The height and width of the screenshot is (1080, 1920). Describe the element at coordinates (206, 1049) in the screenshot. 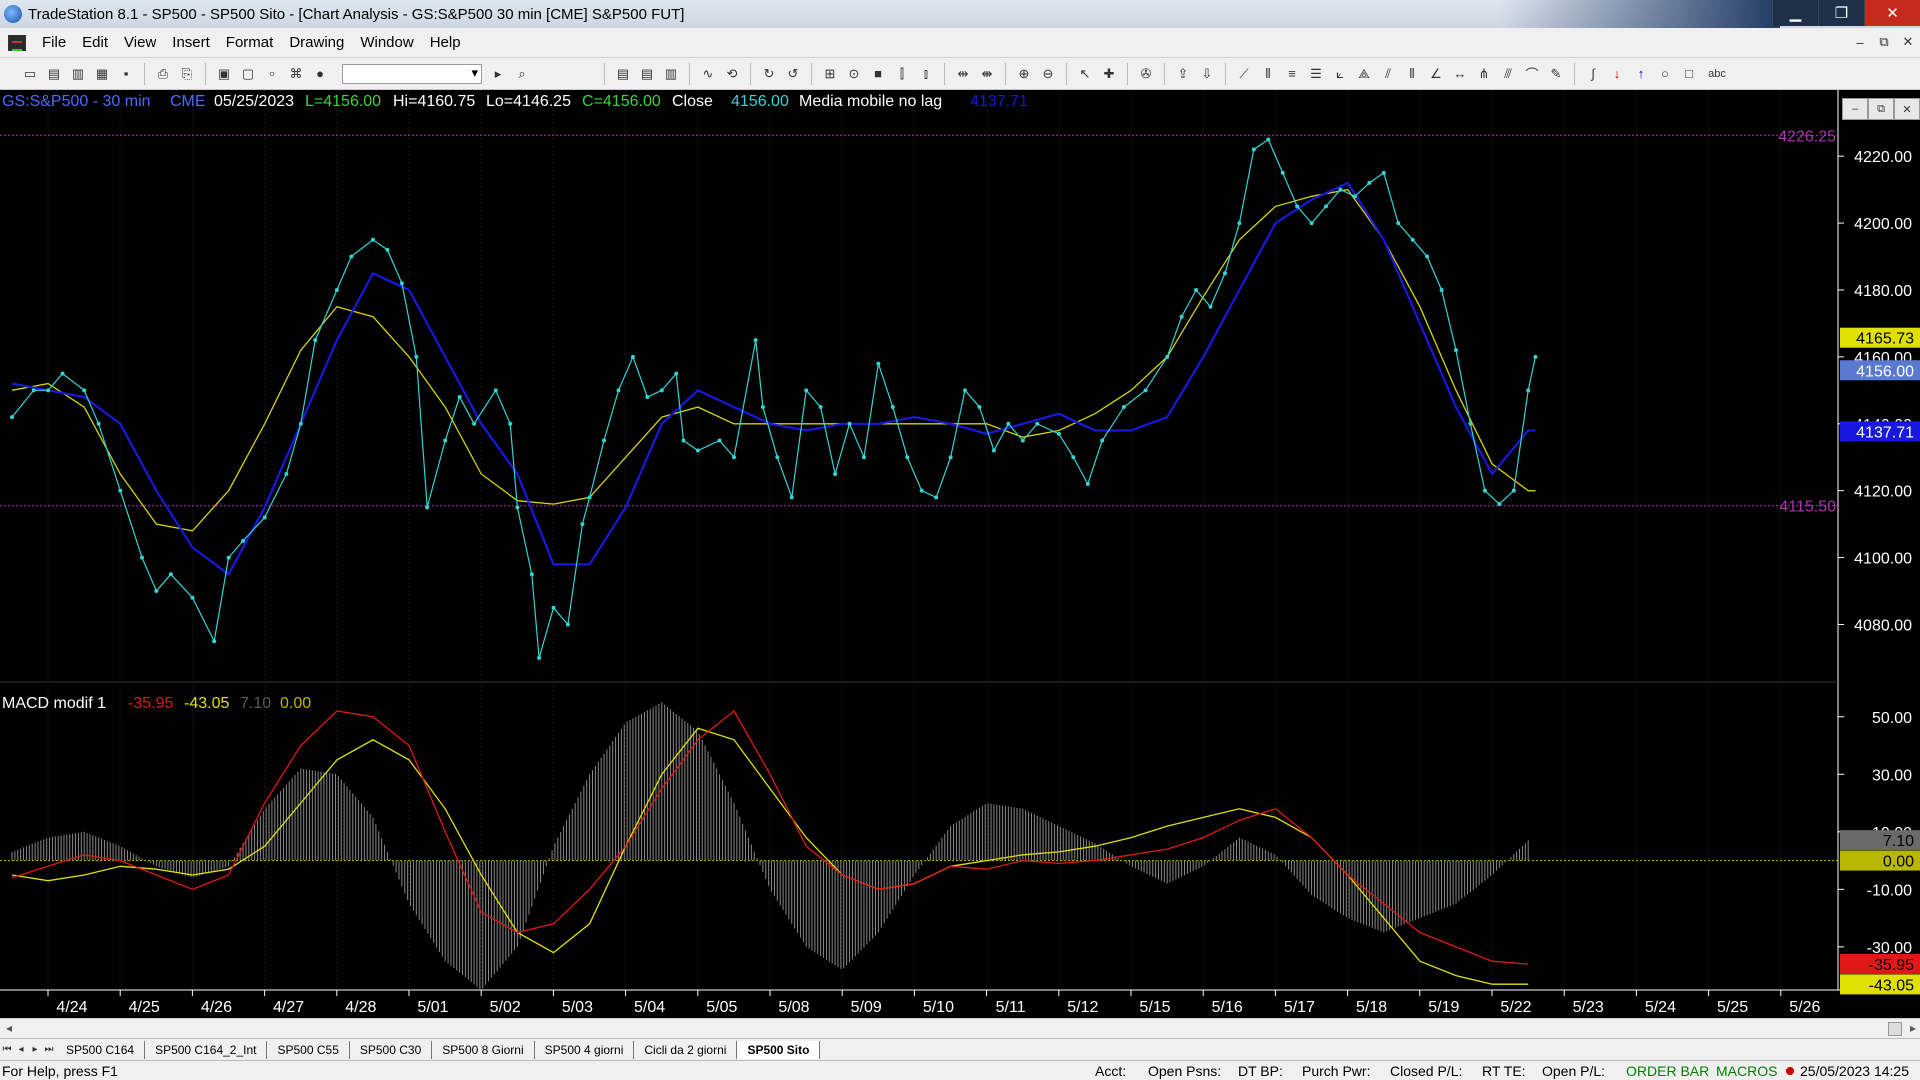

I see `tab-sp500-c164-2-int: SP500 C164_2_Int` at that location.